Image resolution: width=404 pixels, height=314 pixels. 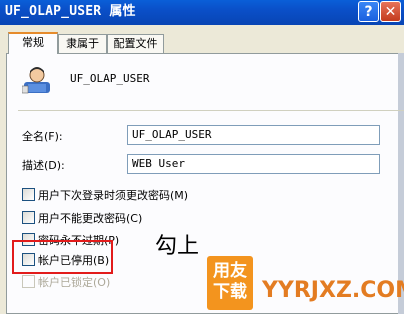 What do you see at coordinates (230, 271) in the screenshot?
I see `watermark-badge-line1: 用友` at bounding box center [230, 271].